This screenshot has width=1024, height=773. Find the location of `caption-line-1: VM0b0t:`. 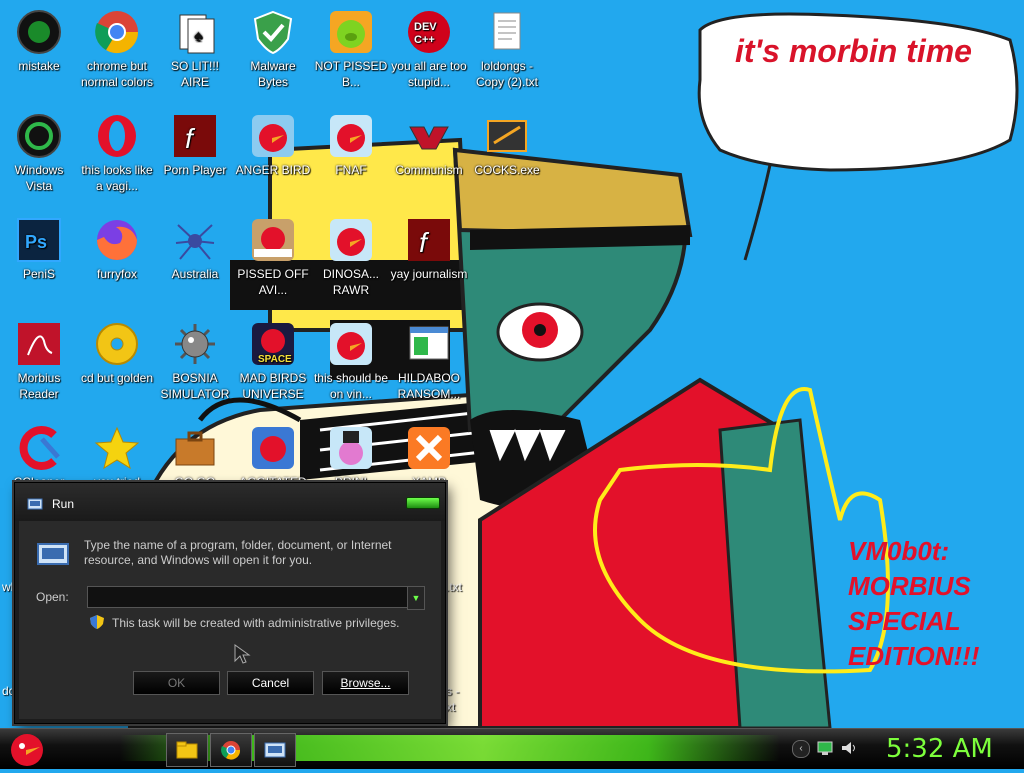

caption-line-1: VM0b0t: is located at coordinates (898, 551).